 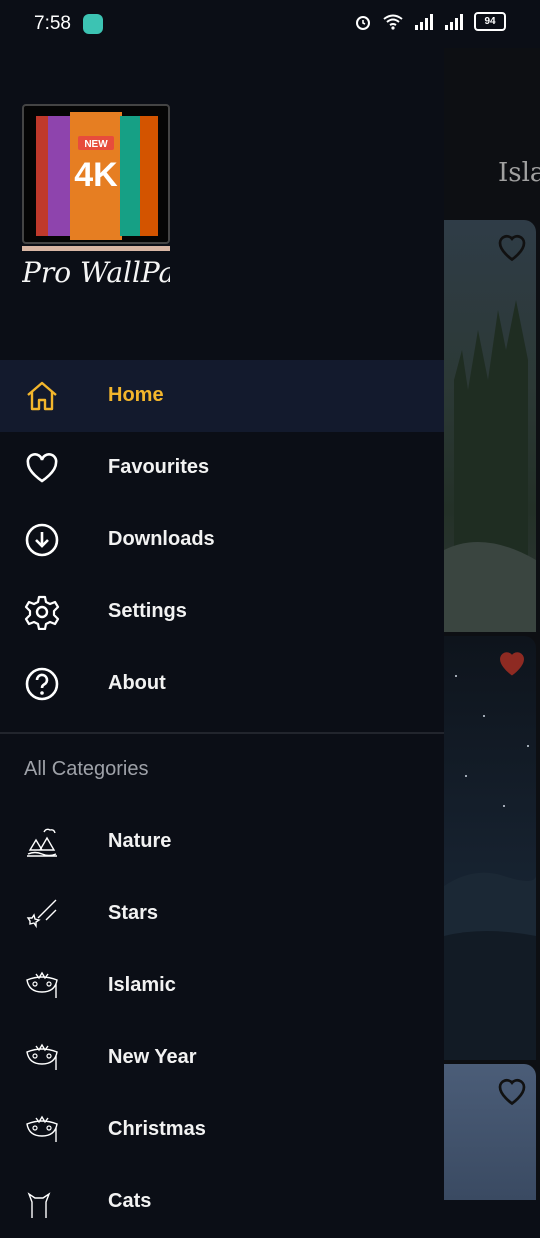 I want to click on home-icon, so click(x=42, y=396).